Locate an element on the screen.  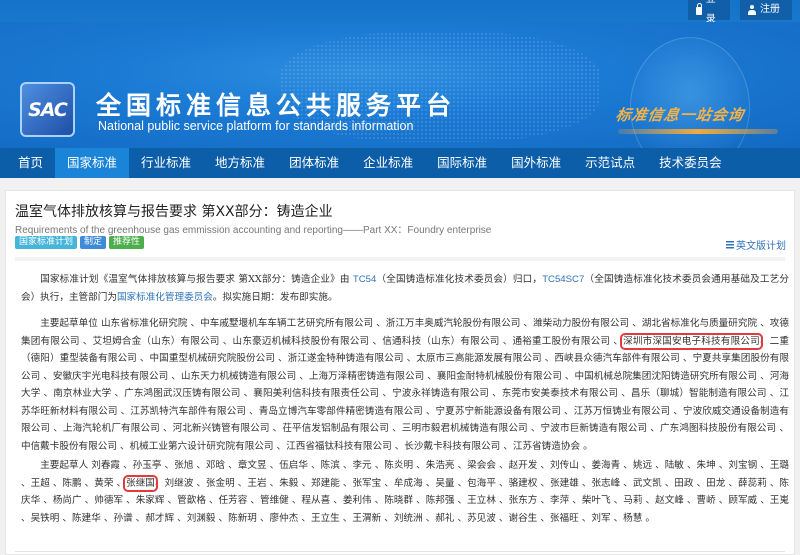
tag-list: 国家标准计划 制定 推荐性 is located at coordinates (80, 242).